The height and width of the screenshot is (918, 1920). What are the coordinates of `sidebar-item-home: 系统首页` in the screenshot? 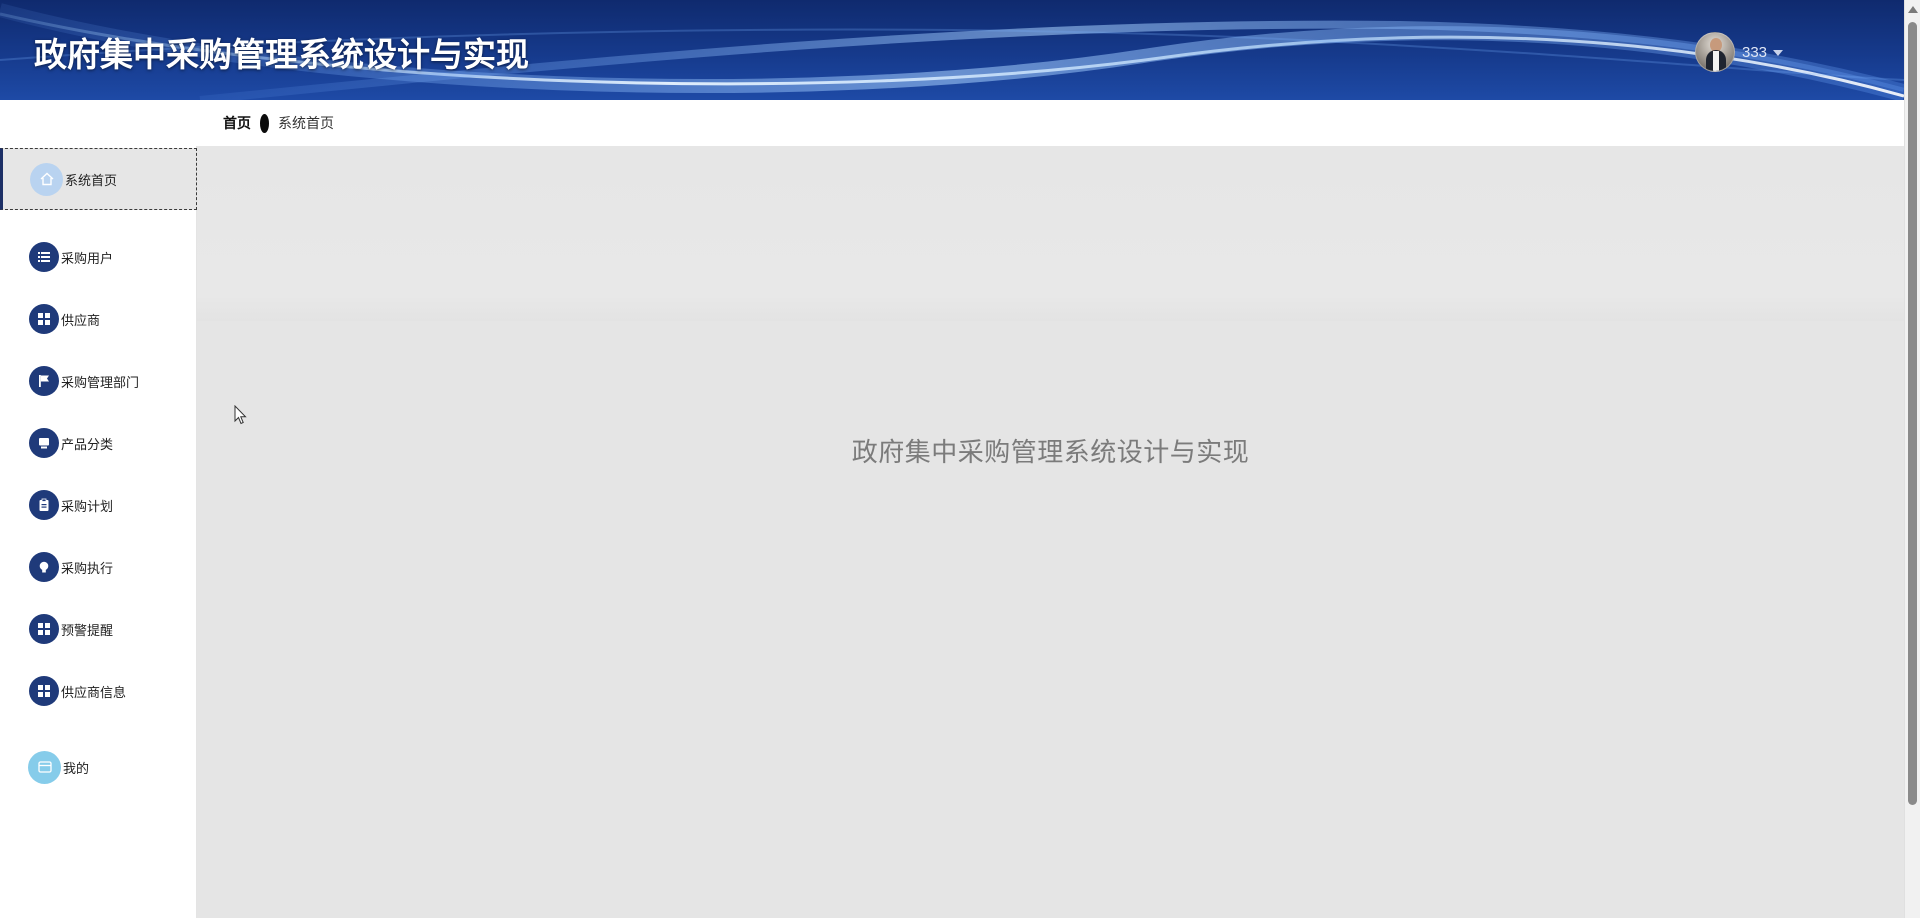 It's located at (98, 179).